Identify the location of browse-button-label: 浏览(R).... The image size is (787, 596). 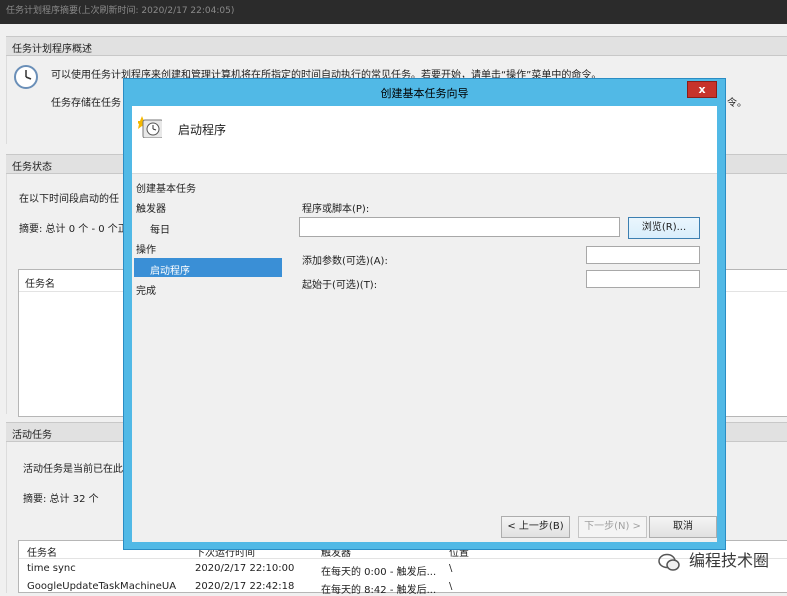
(664, 227).